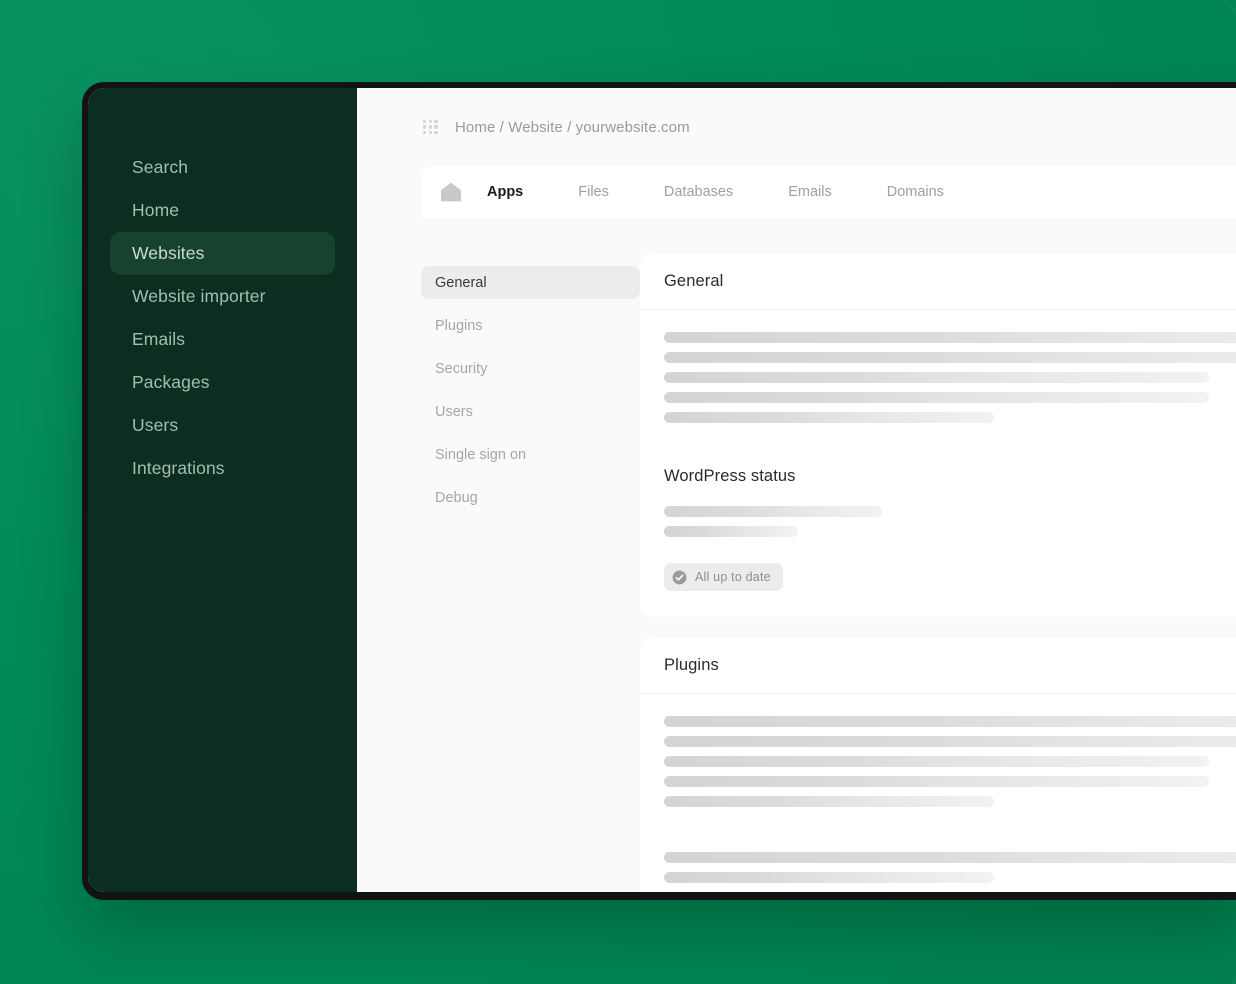 This screenshot has width=1236, height=984. I want to click on sidebar-item-websites: Websites, so click(222, 253).